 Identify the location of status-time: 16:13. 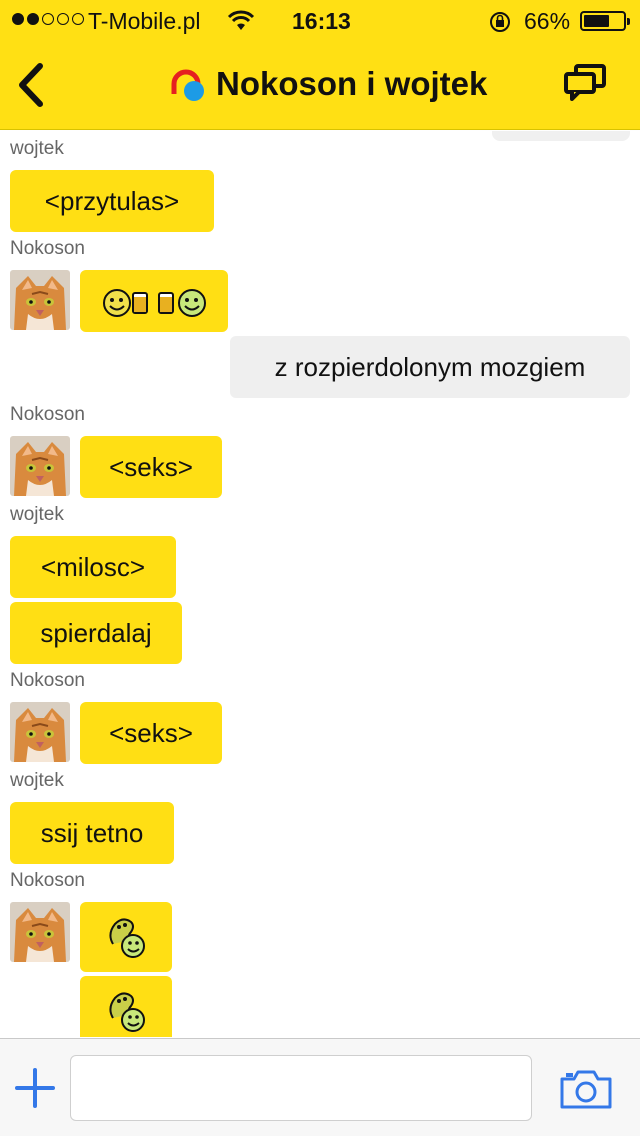
(321, 21).